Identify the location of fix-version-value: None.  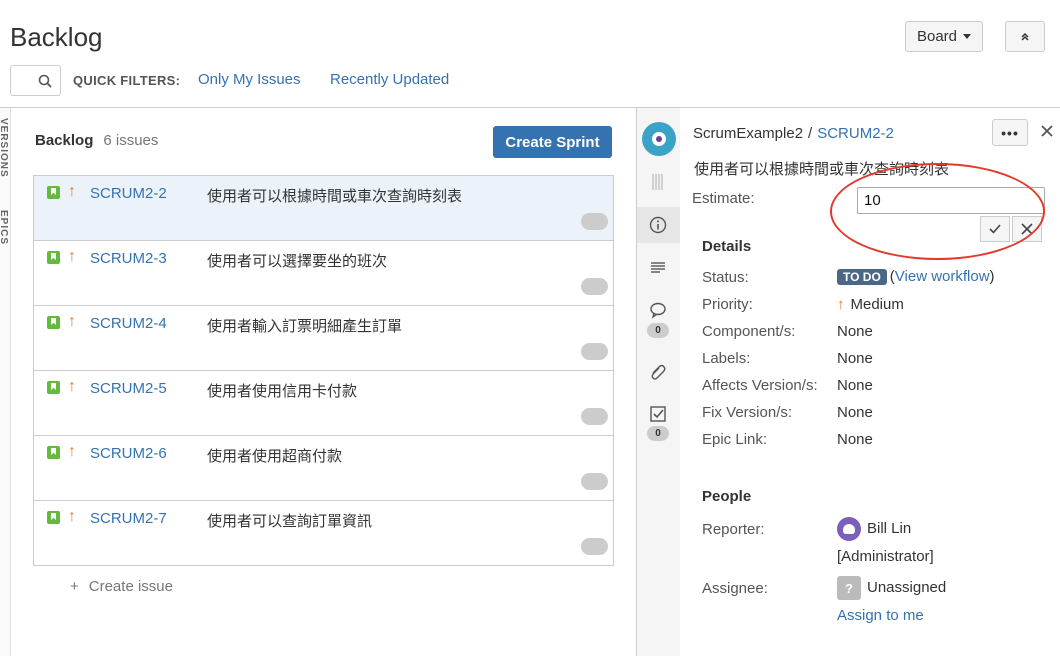
(855, 412).